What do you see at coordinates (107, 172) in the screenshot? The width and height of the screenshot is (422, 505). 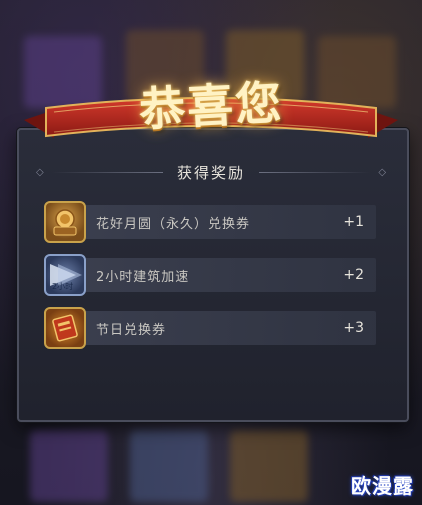 I see `title-divider-left` at bounding box center [107, 172].